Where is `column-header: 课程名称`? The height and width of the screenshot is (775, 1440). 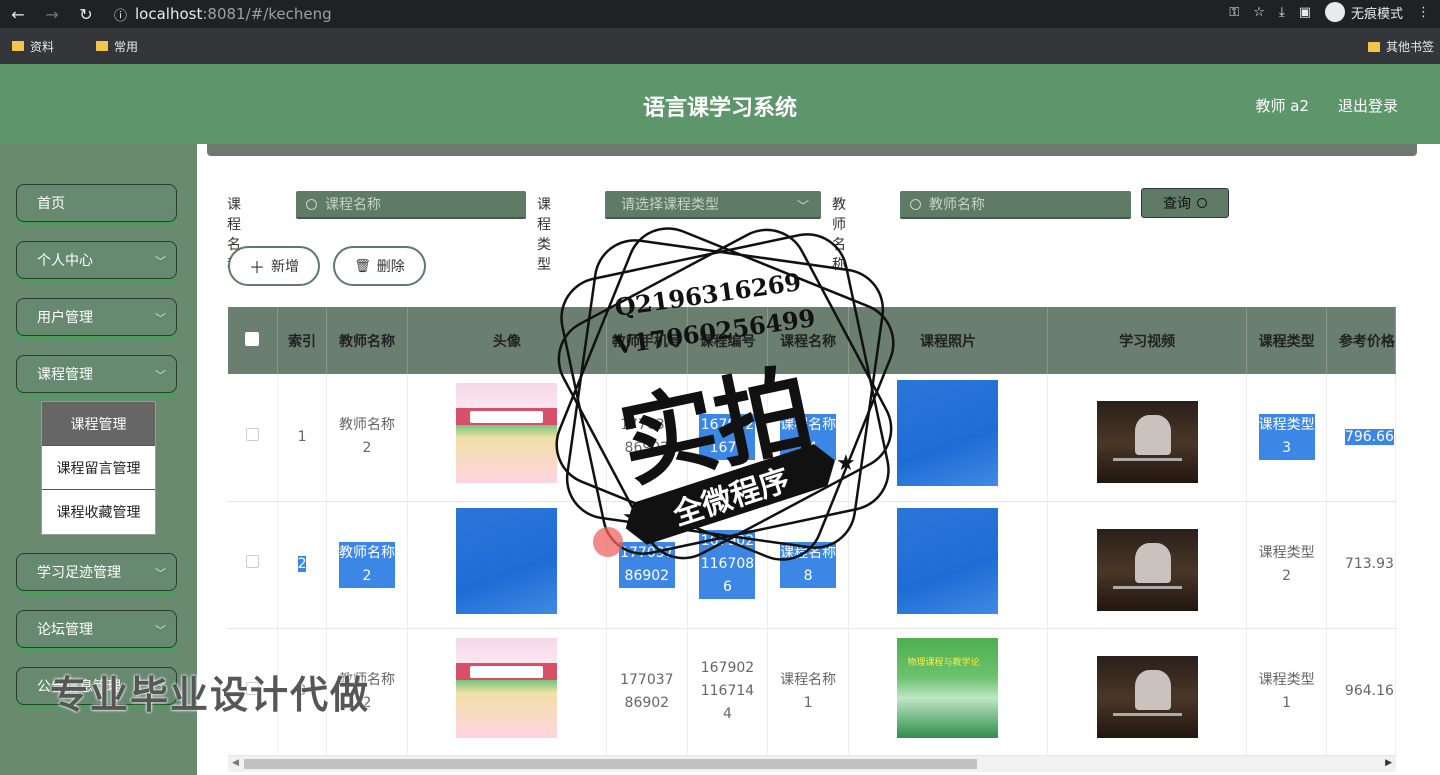
column-header: 课程名称 is located at coordinates (808, 340).